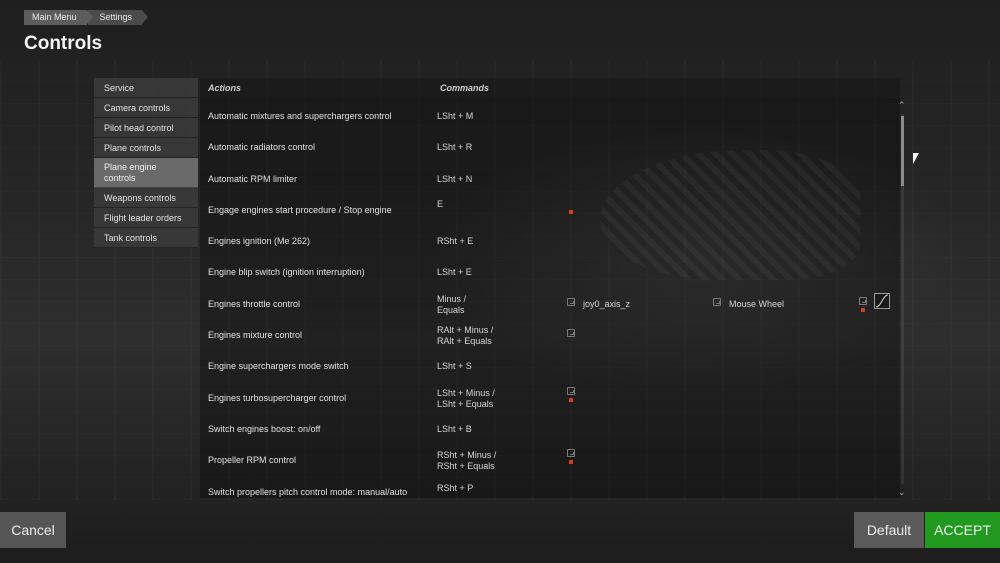 This screenshot has width=1000, height=563. I want to click on scroll-track, so click(902, 299).